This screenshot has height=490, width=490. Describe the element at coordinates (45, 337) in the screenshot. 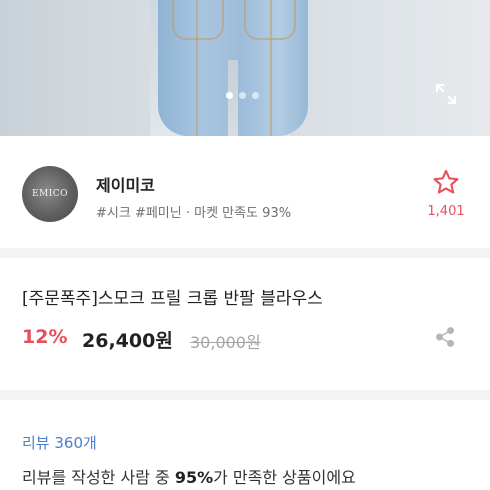

I see `discount-rate: 12%` at that location.